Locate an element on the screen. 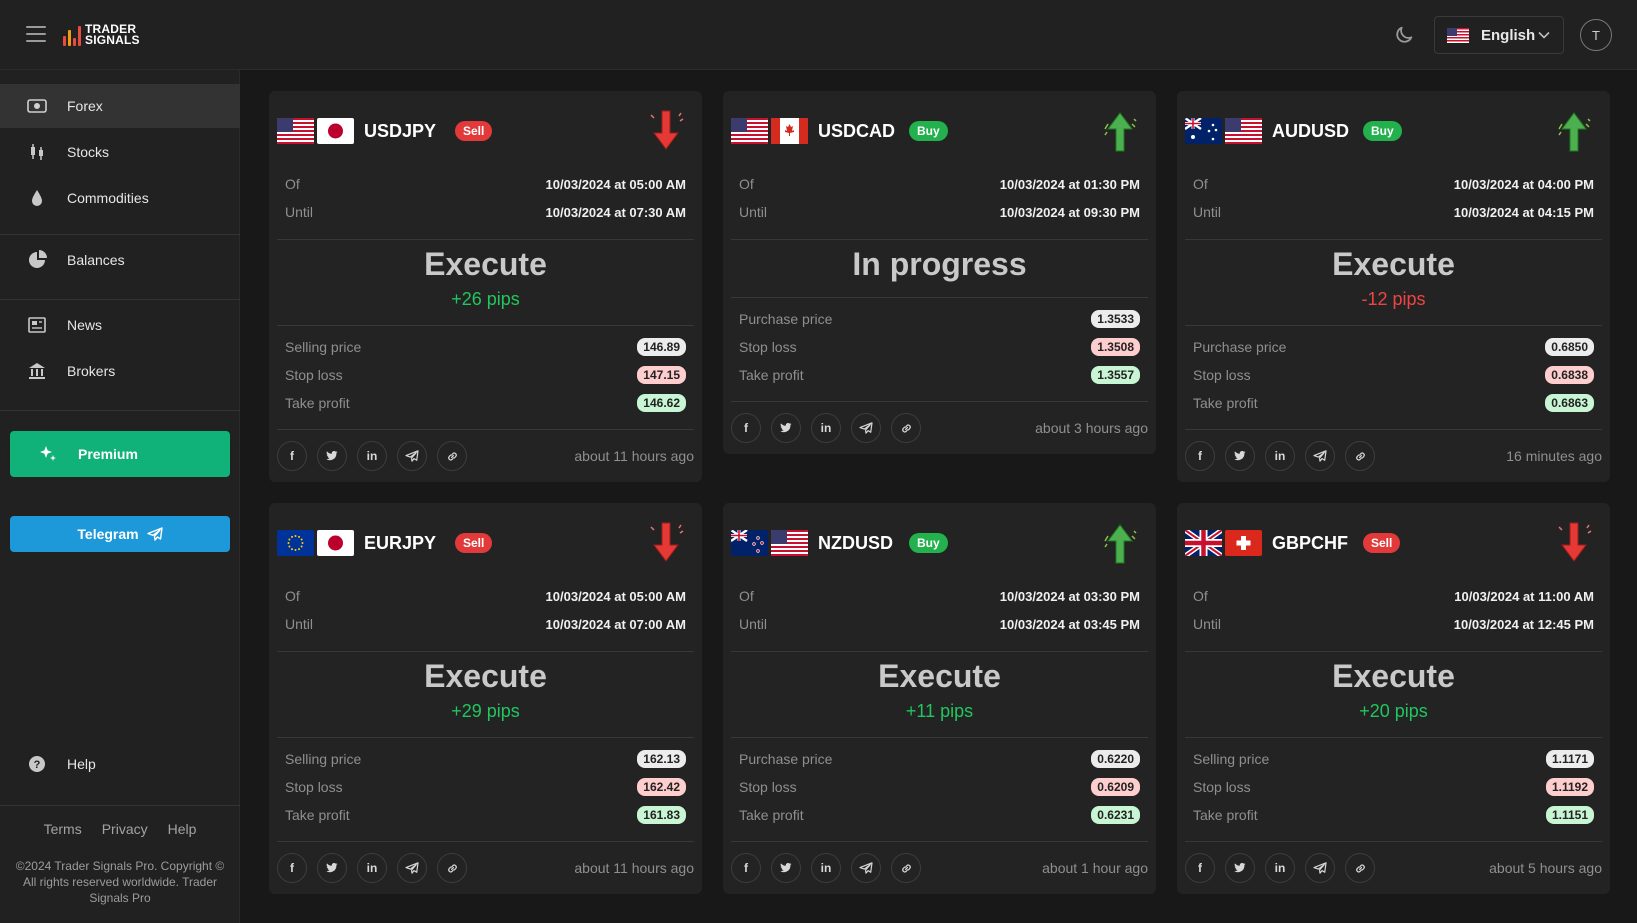 Image resolution: width=1637 pixels, height=923 pixels. sidebar-item-balances: Balances is located at coordinates (120, 260).